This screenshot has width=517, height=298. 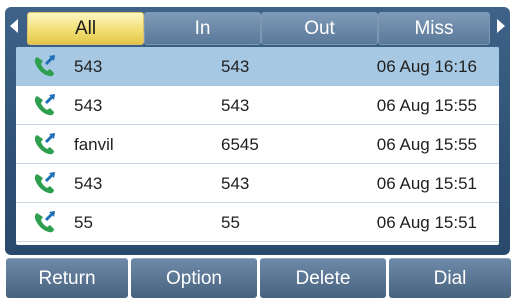 I want to click on tab-all: All, so click(x=85, y=28).